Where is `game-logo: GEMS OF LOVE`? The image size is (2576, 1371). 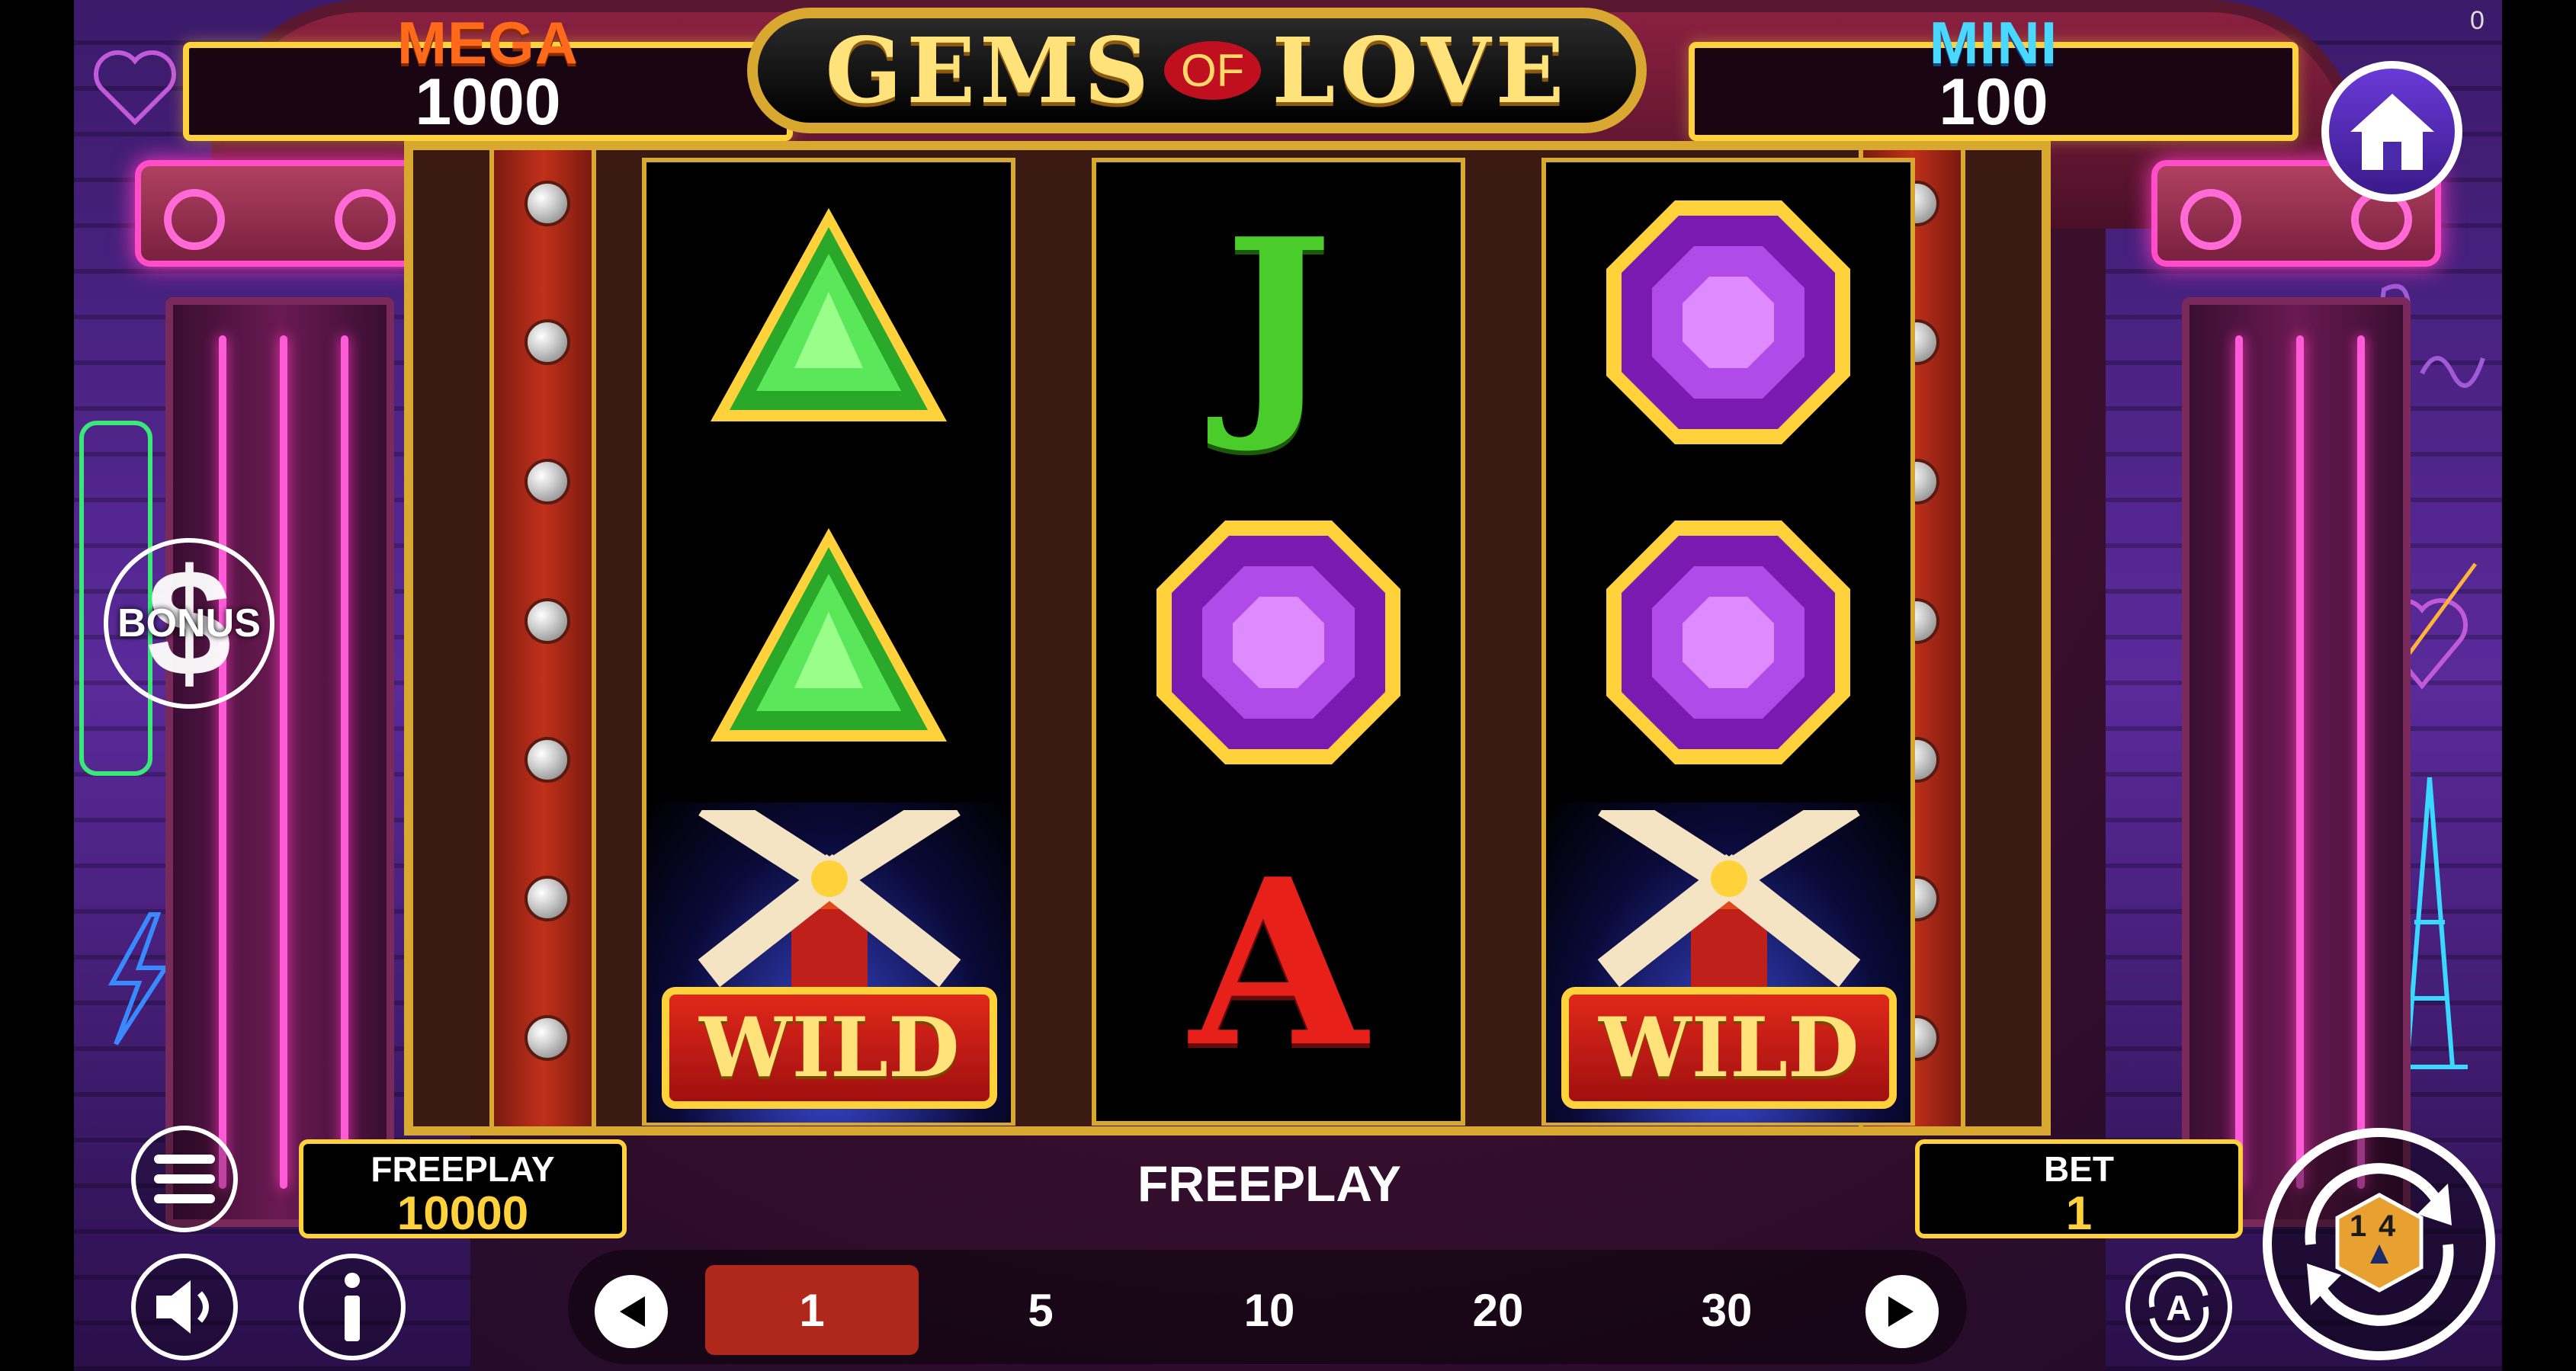
game-logo: GEMS OF LOVE is located at coordinates (1197, 70).